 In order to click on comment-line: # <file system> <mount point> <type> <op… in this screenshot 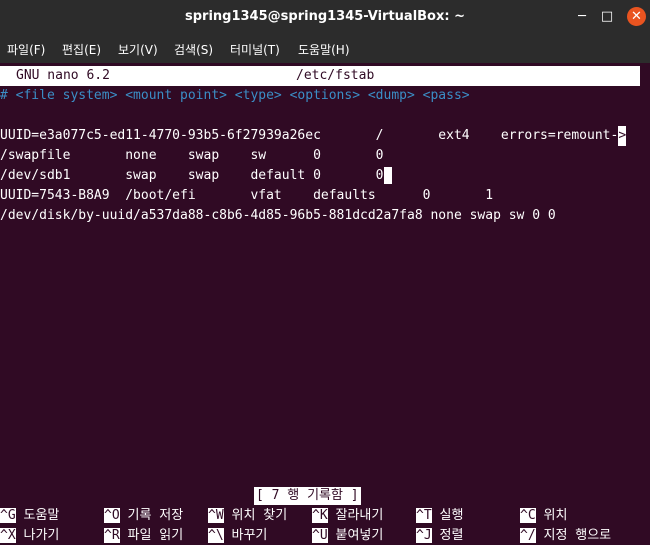, I will do `click(235, 95)`.